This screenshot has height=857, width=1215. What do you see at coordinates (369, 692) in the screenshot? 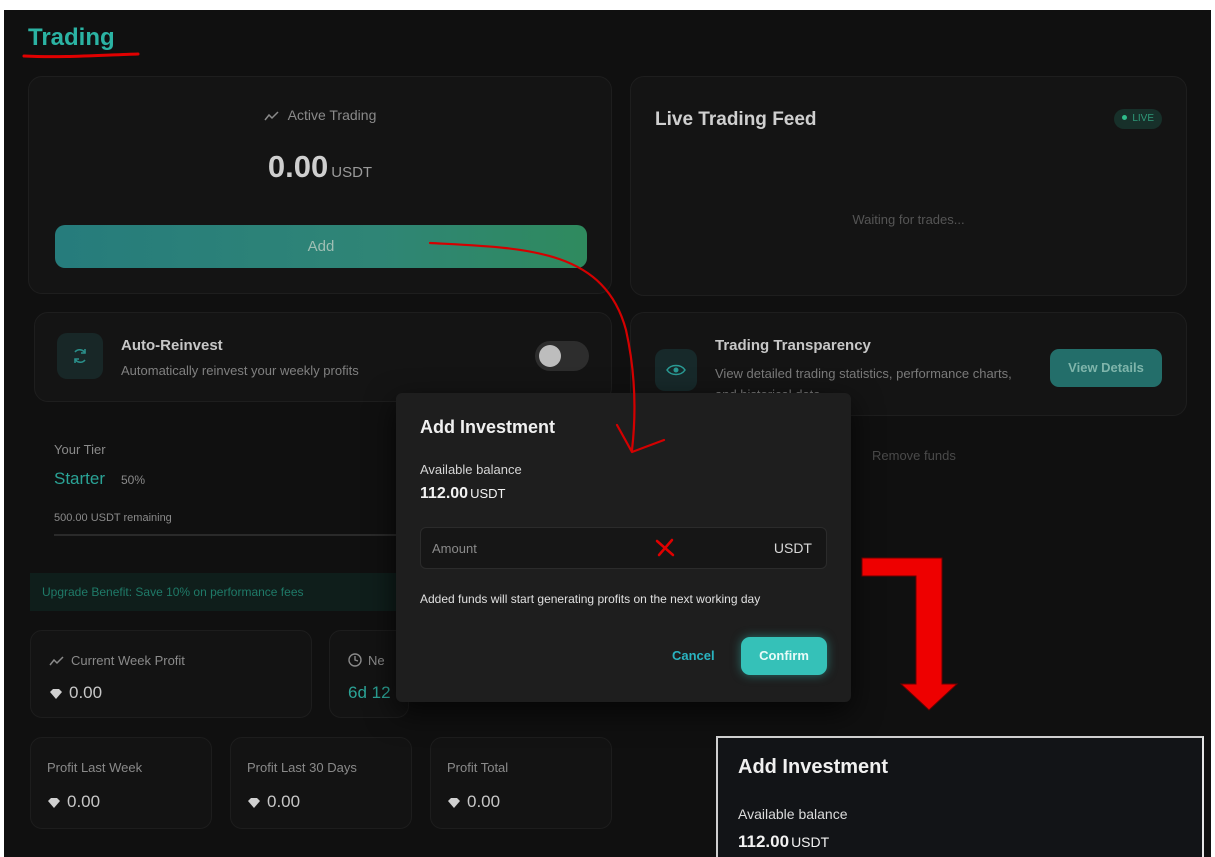
I see `stat-value: 6d 12` at bounding box center [369, 692].